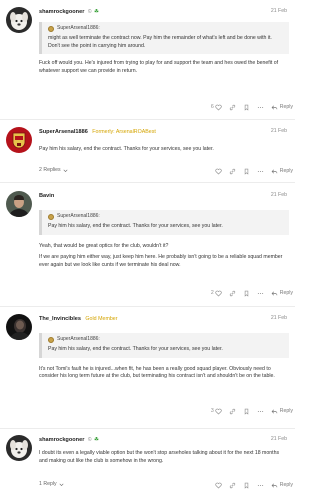  What do you see at coordinates (60, 319) in the screenshot?
I see `username: The_Invincibles` at bounding box center [60, 319].